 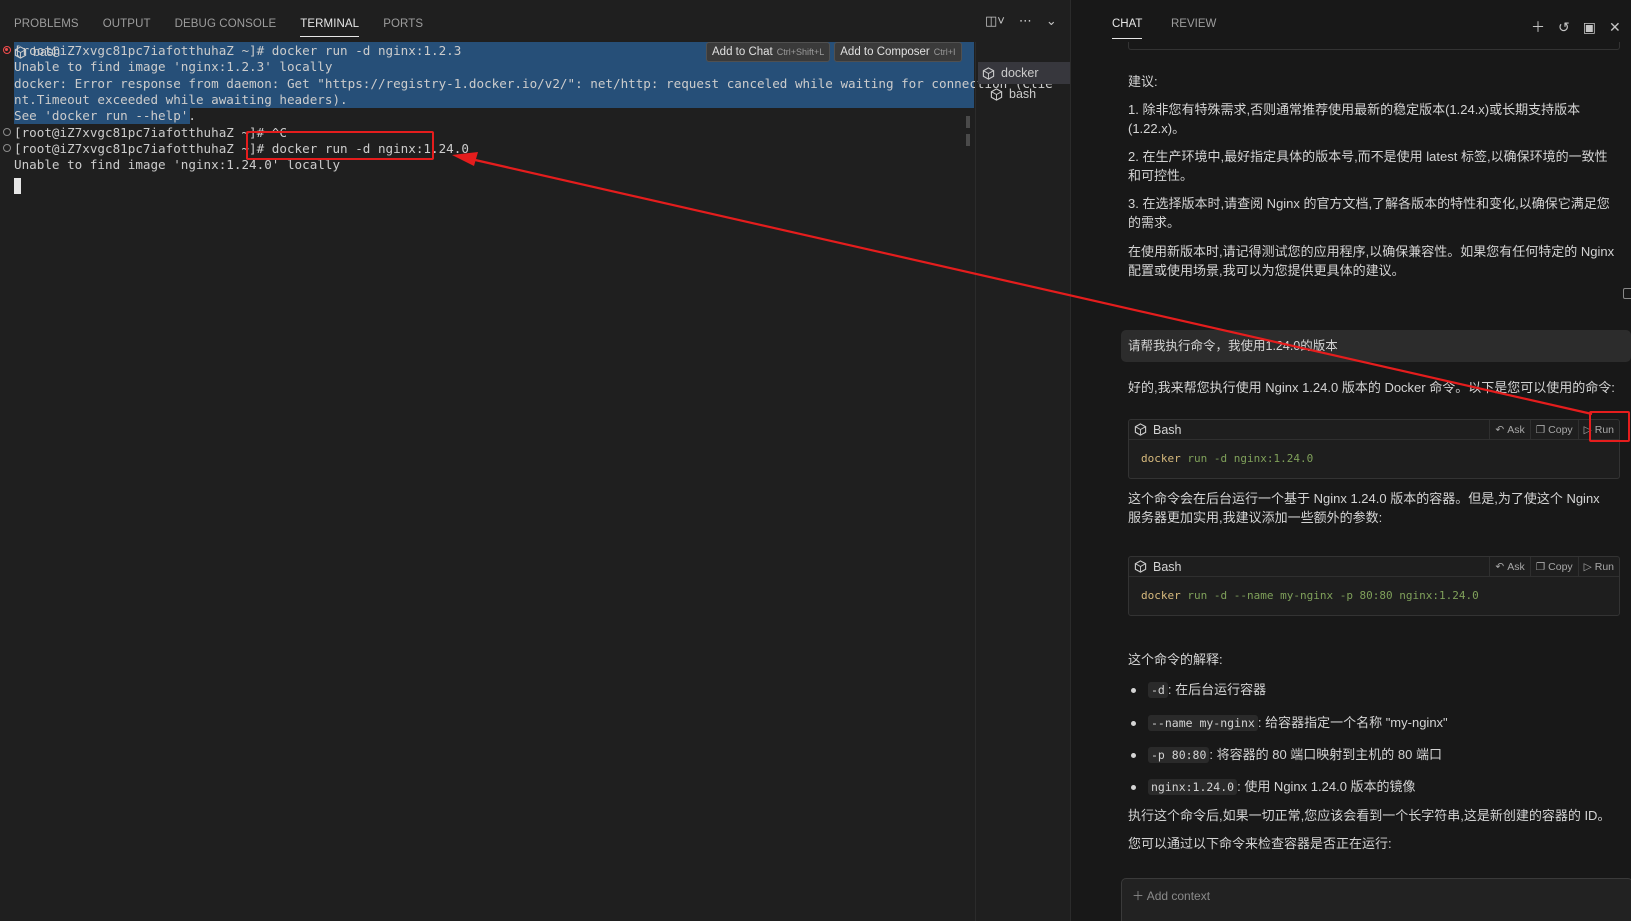 What do you see at coordinates (329, 24) in the screenshot?
I see `tab-terminal: TERMINAL` at bounding box center [329, 24].